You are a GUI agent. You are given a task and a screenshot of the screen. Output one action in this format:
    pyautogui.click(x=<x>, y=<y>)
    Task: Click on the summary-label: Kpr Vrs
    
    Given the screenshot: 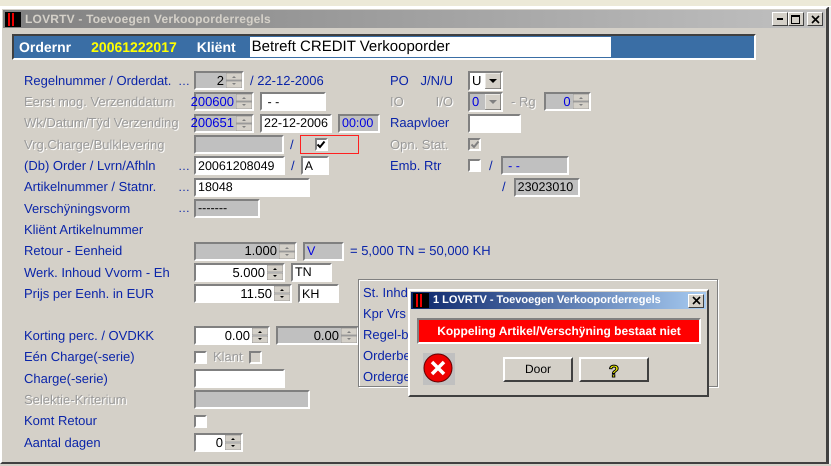 What is the action you would take?
    pyautogui.click(x=384, y=314)
    